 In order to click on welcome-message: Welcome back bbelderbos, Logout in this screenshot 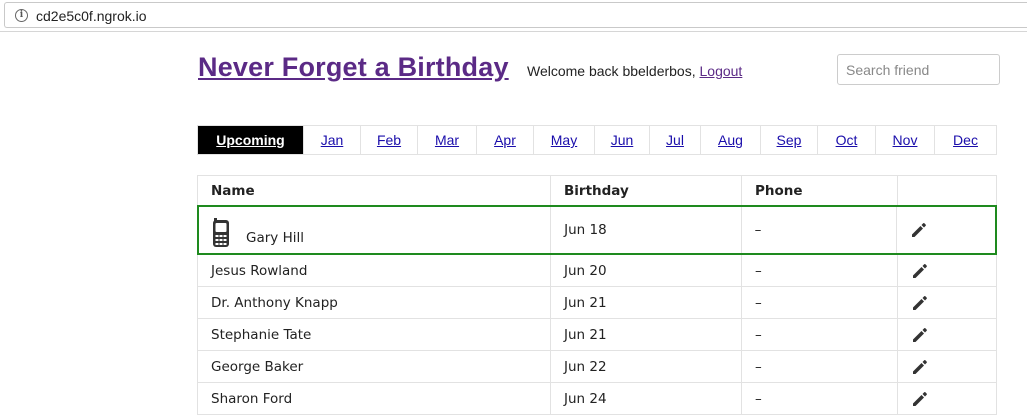, I will do `click(634, 71)`.